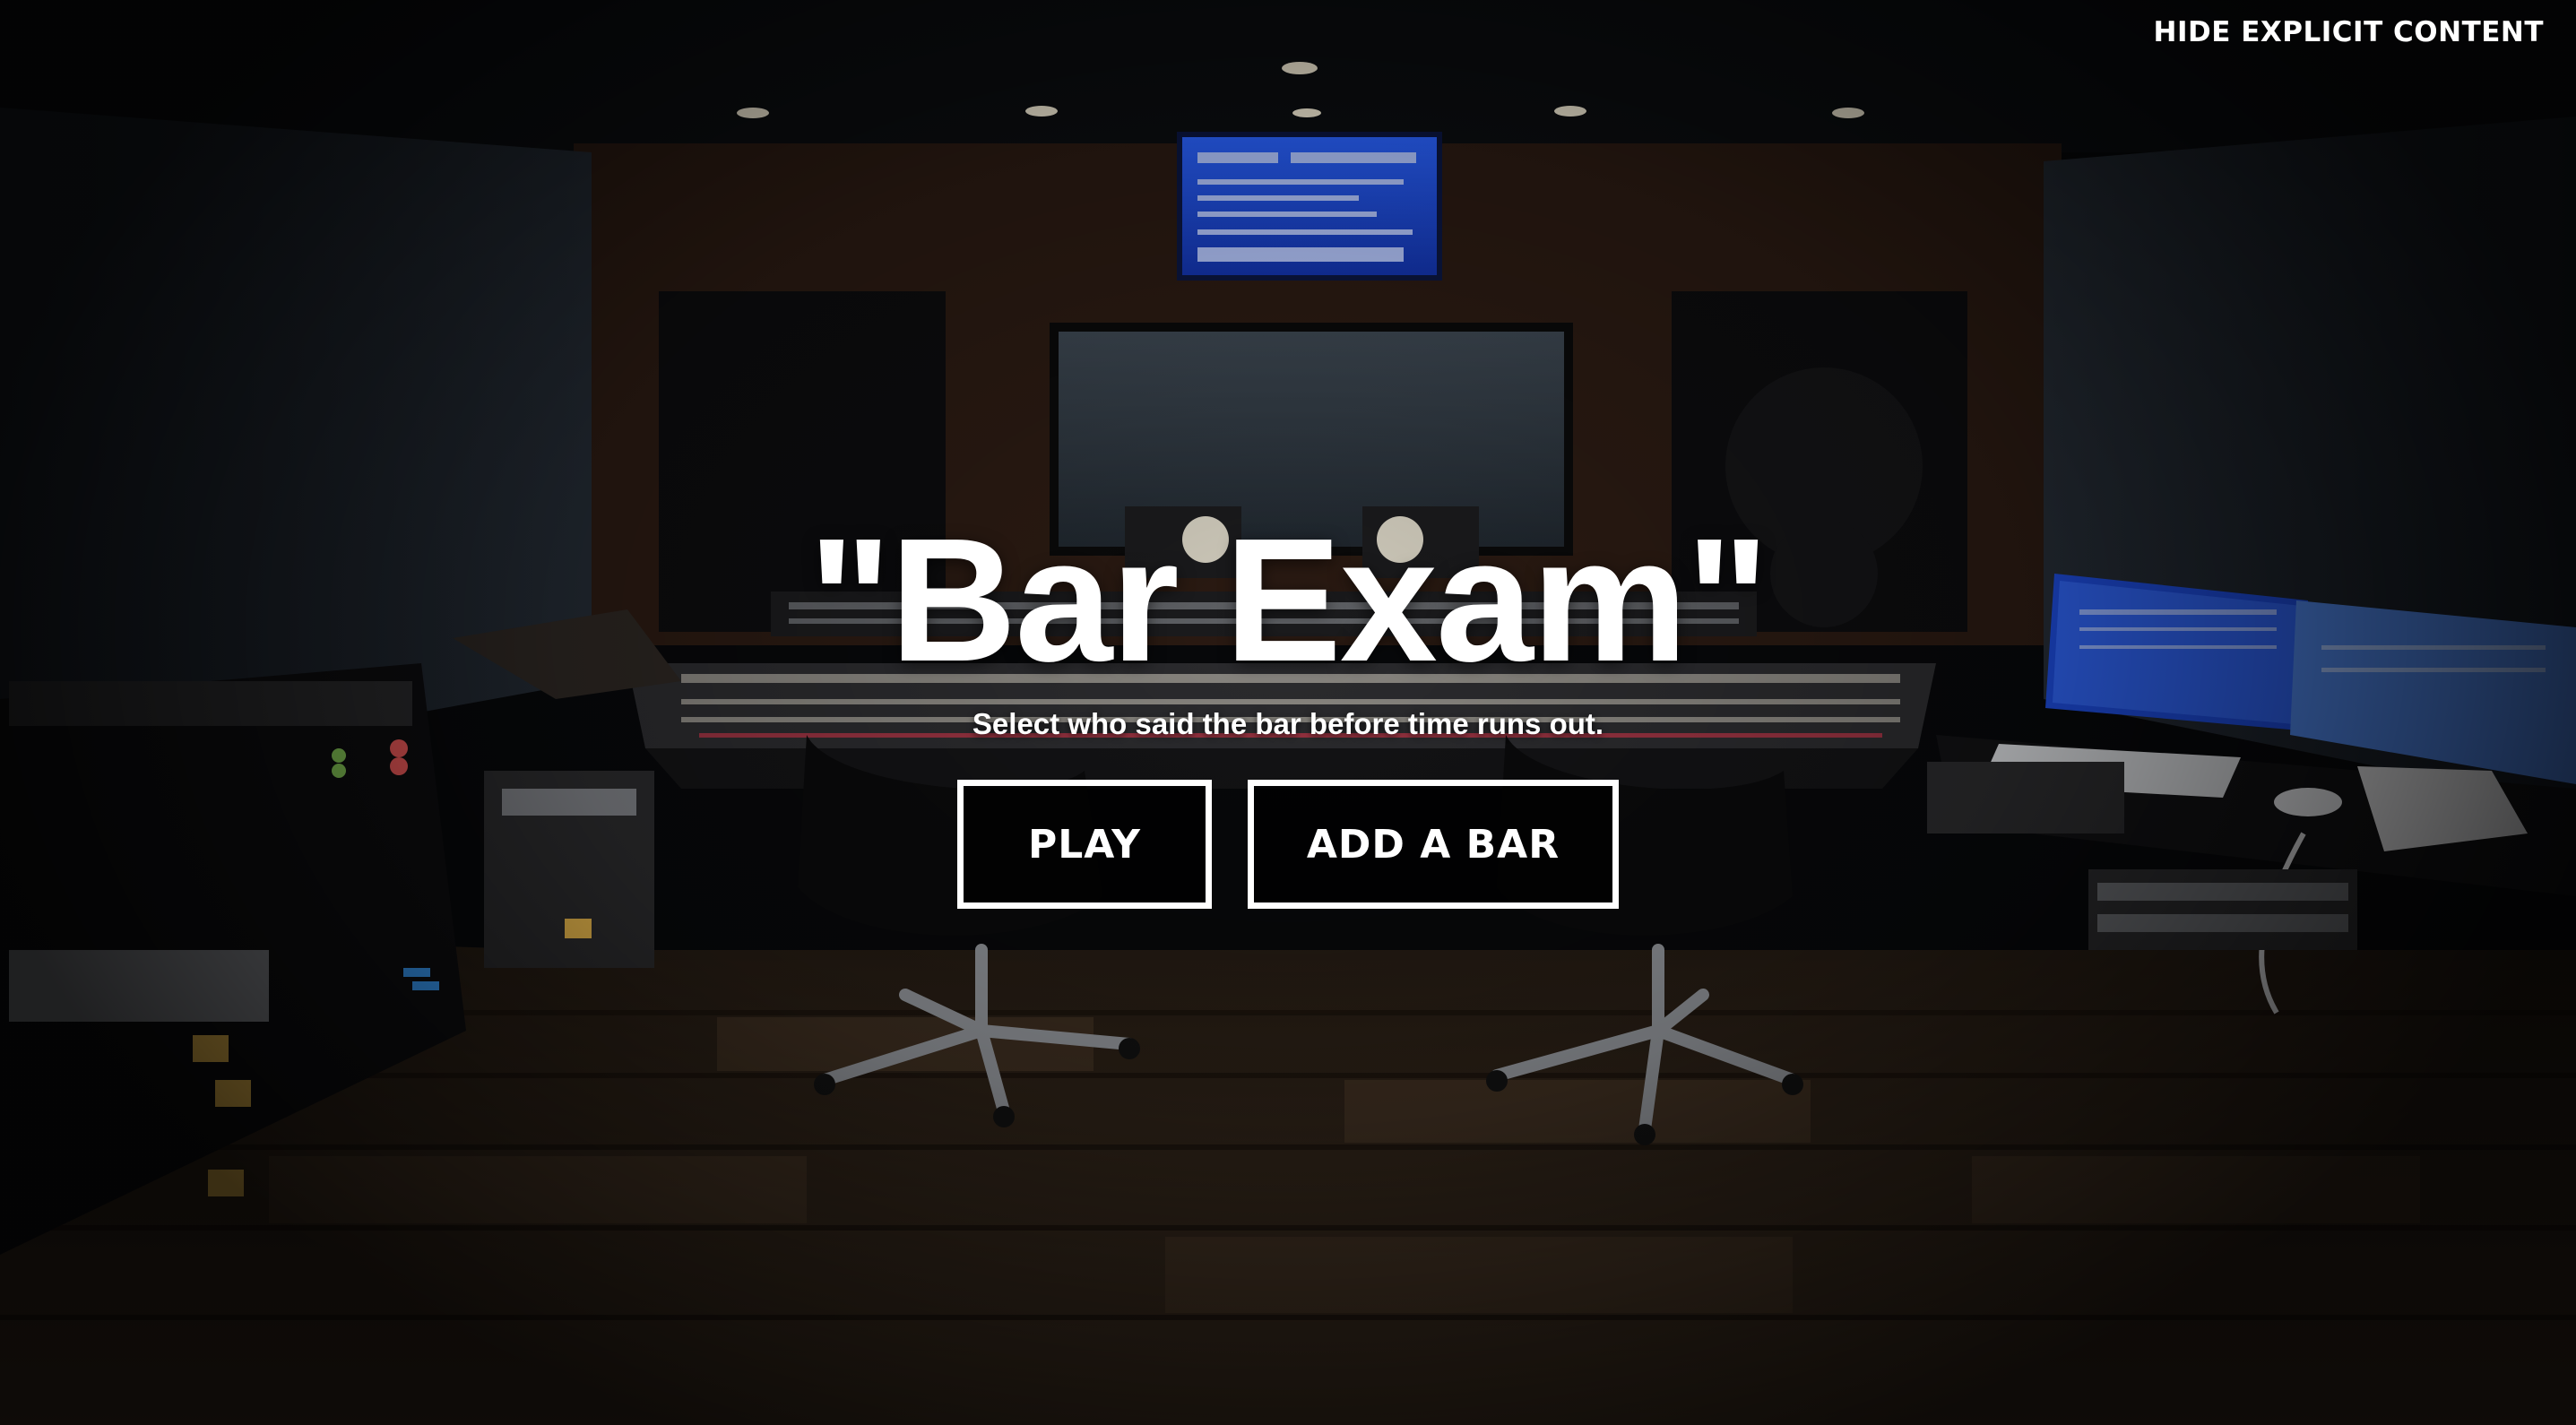 The width and height of the screenshot is (2576, 1425). I want to click on action-buttons: PLAY ADD A BAR, so click(1288, 844).